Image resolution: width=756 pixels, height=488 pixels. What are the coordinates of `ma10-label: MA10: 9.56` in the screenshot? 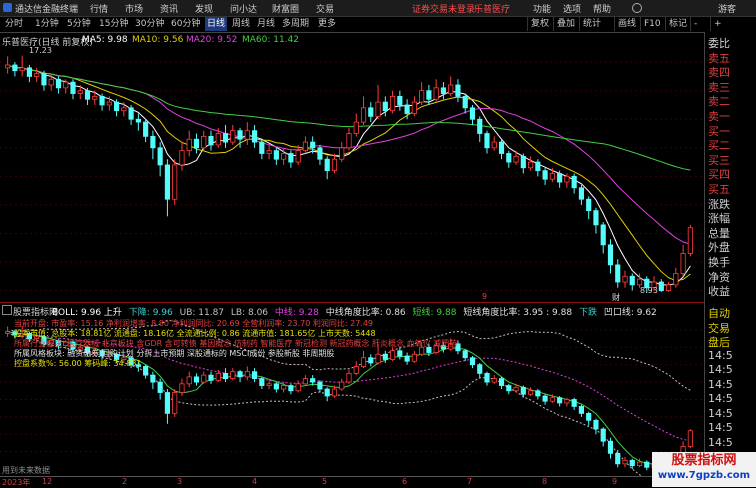 It's located at (158, 40).